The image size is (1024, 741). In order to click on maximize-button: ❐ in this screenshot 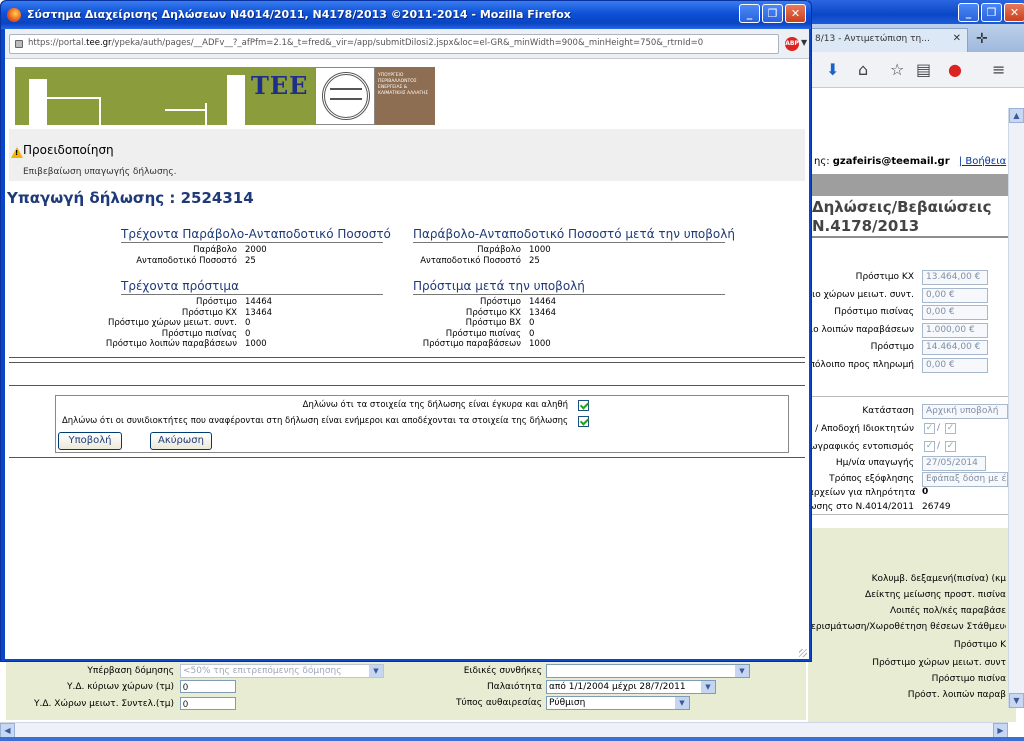, I will do `click(991, 12)`.